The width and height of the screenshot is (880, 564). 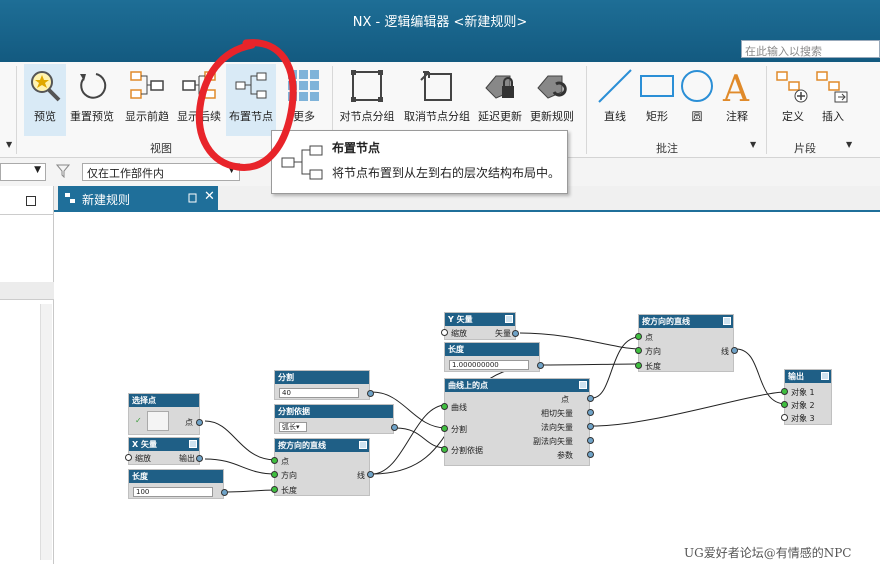 I want to click on fragment-group-label: 片段, so click(x=805, y=148).